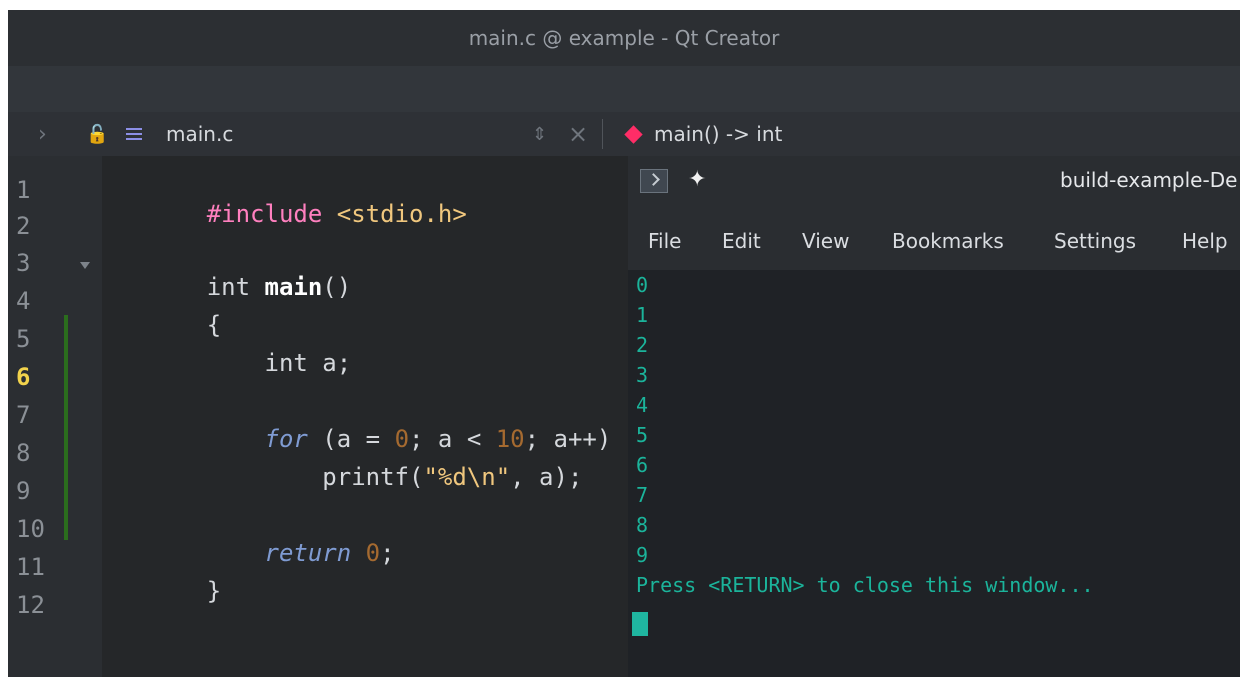 The width and height of the screenshot is (1240, 677). I want to click on change-marker, so click(66, 427).